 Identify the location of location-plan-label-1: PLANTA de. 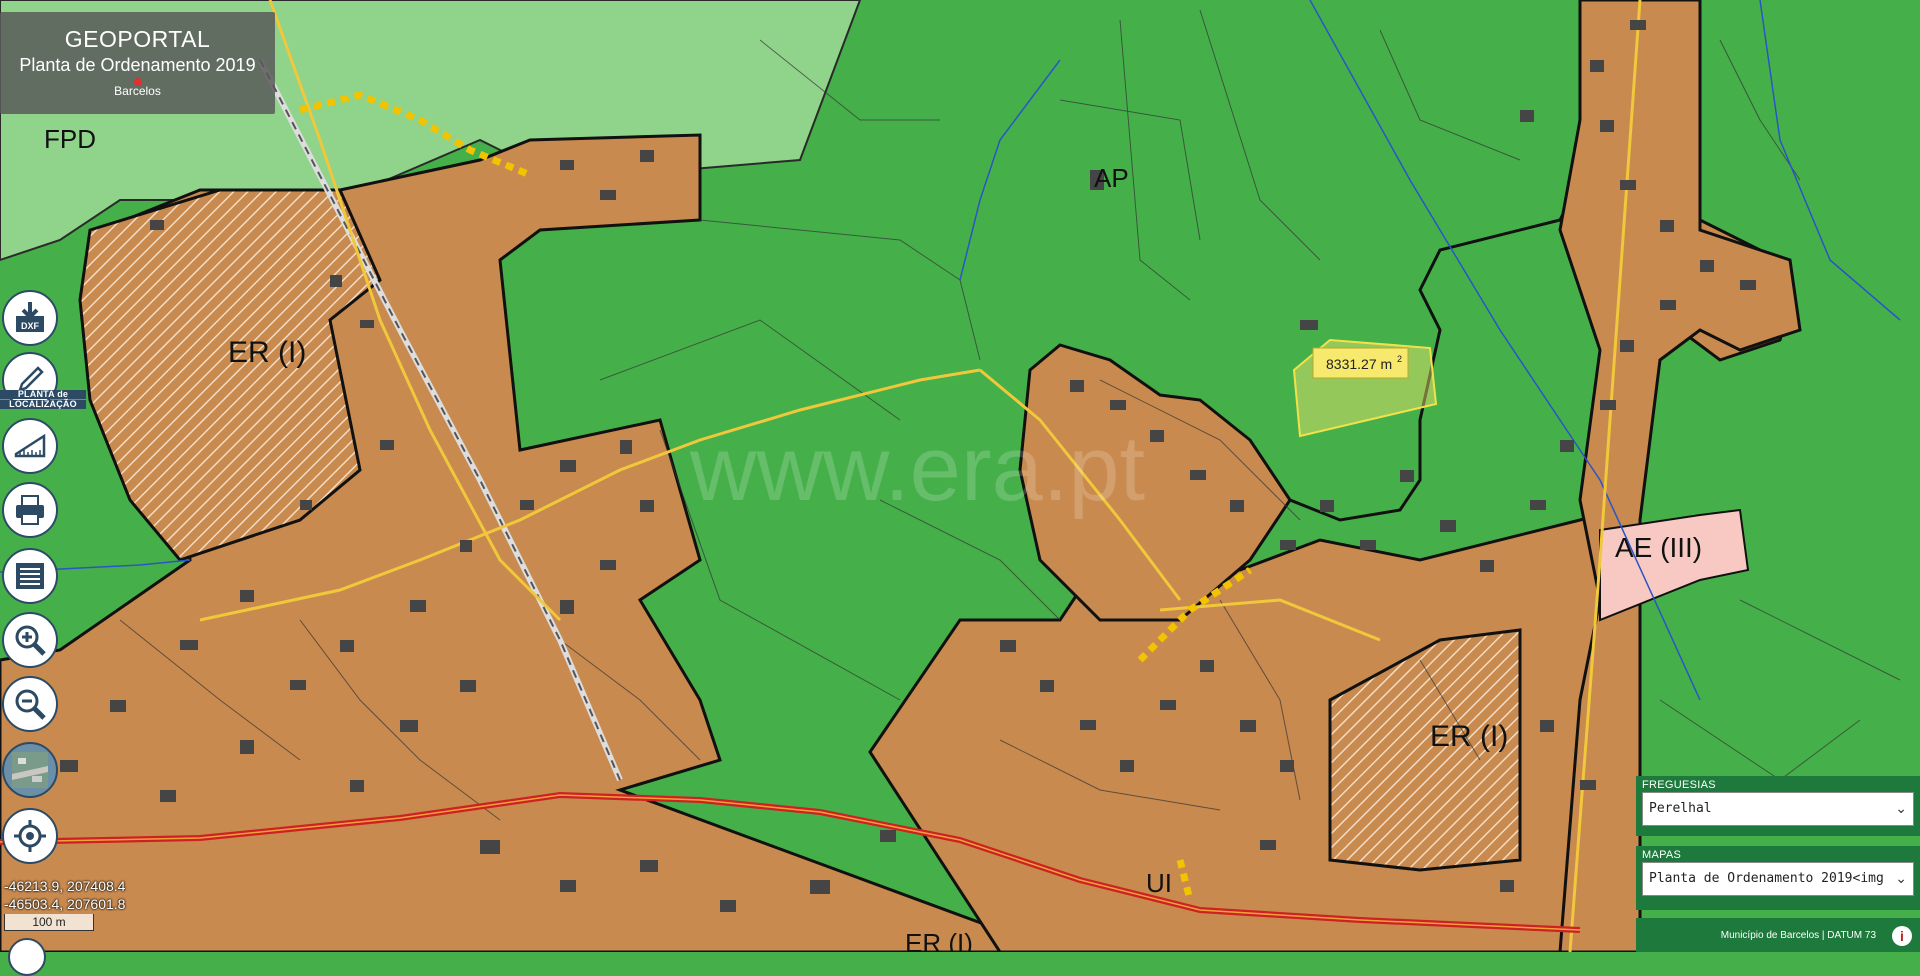
(43, 394).